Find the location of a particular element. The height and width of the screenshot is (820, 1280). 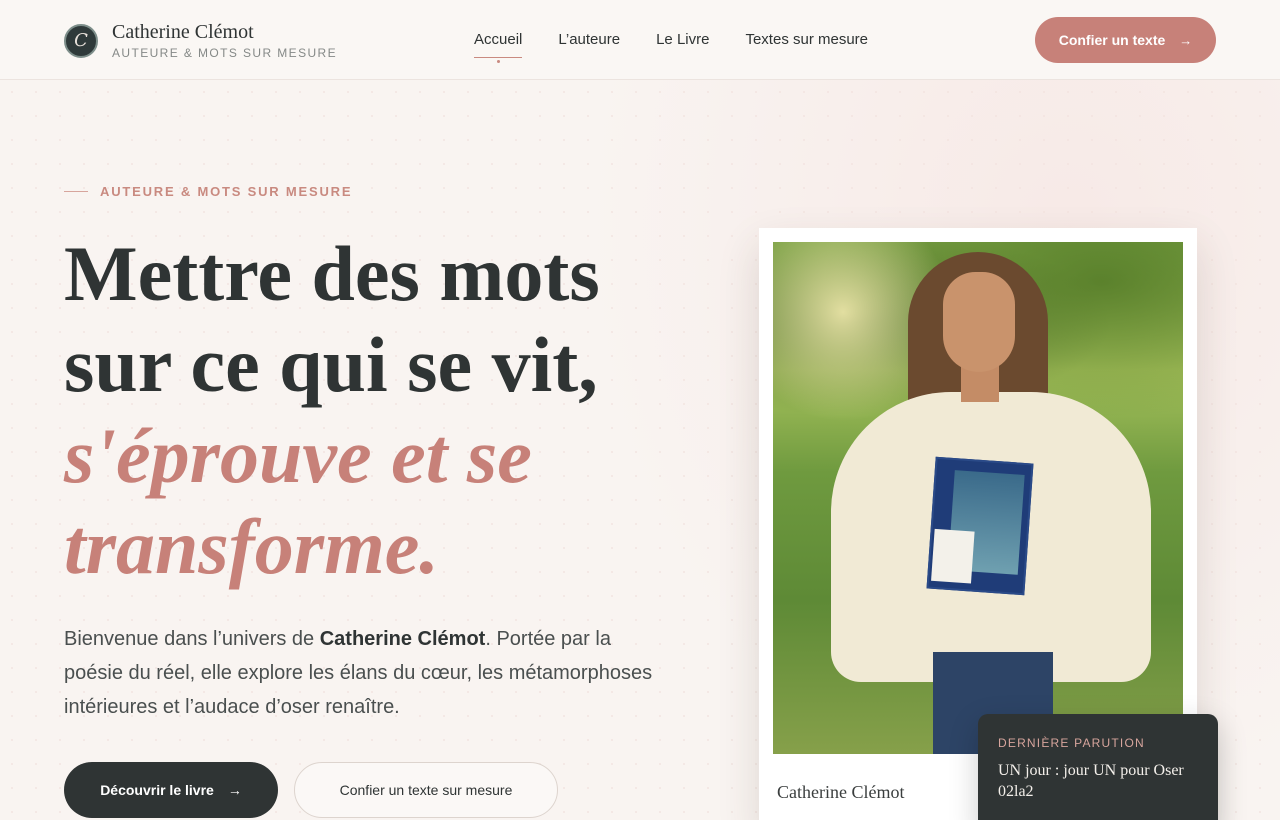

hero-eyebrow: AUTEURE & MOTS SUR MESURE is located at coordinates (208, 191).